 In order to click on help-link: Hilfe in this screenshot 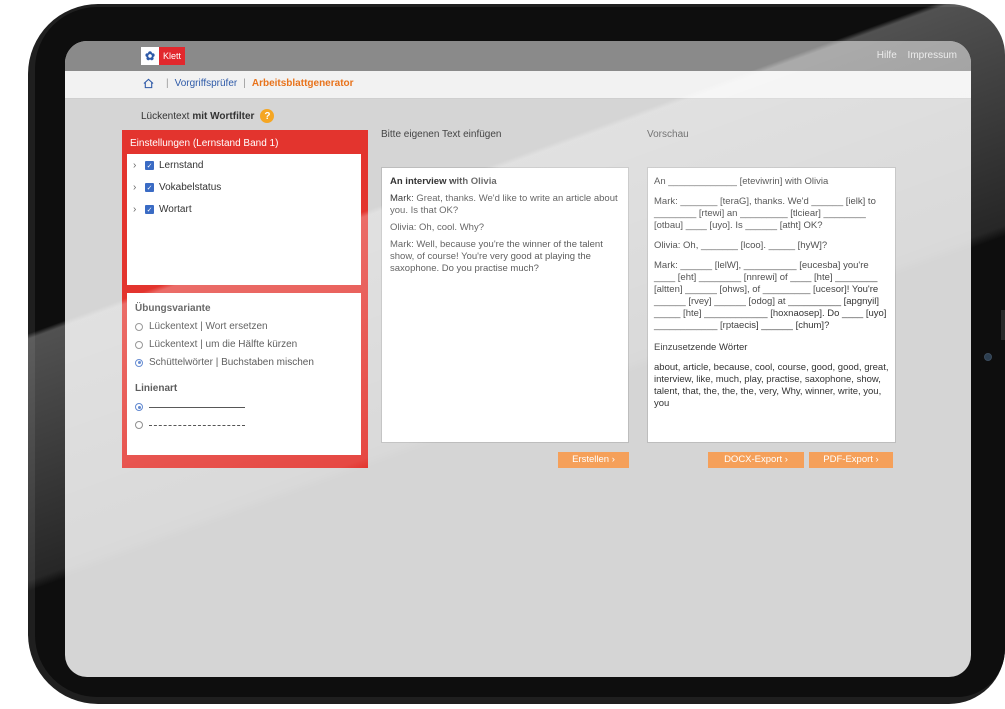, I will do `click(887, 55)`.